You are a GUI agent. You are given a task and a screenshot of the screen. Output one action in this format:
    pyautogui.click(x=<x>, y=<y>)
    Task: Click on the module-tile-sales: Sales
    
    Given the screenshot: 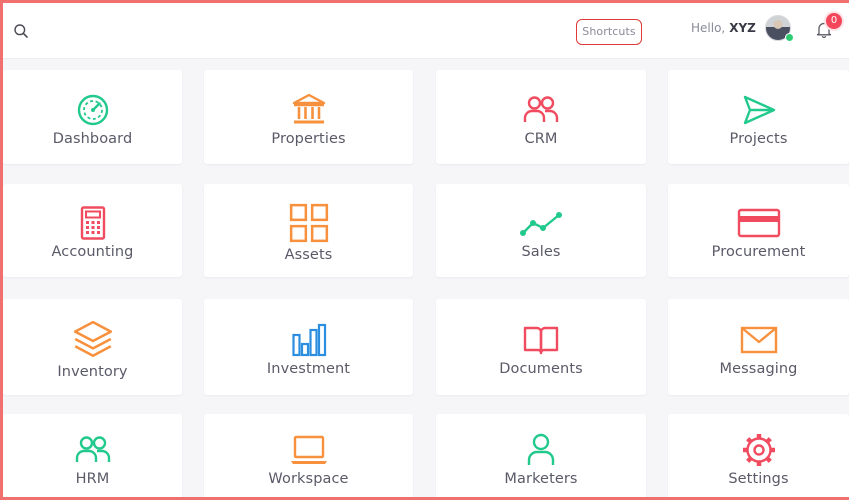 What is the action you would take?
    pyautogui.click(x=541, y=230)
    